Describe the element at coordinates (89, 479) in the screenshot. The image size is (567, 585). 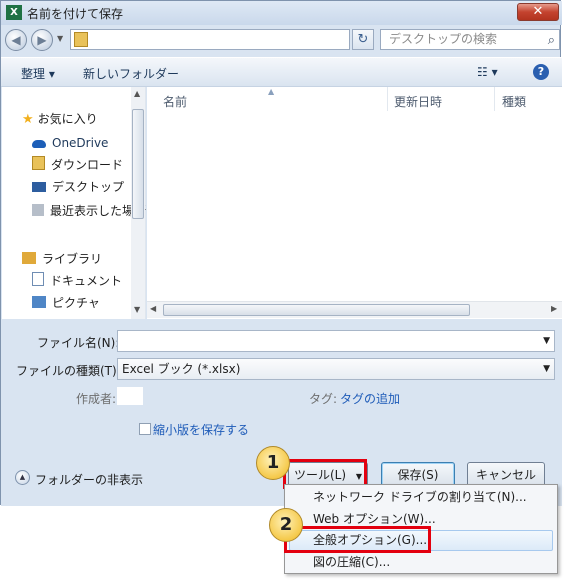
I see `hide-folders-button: フォルダーの非表示` at that location.